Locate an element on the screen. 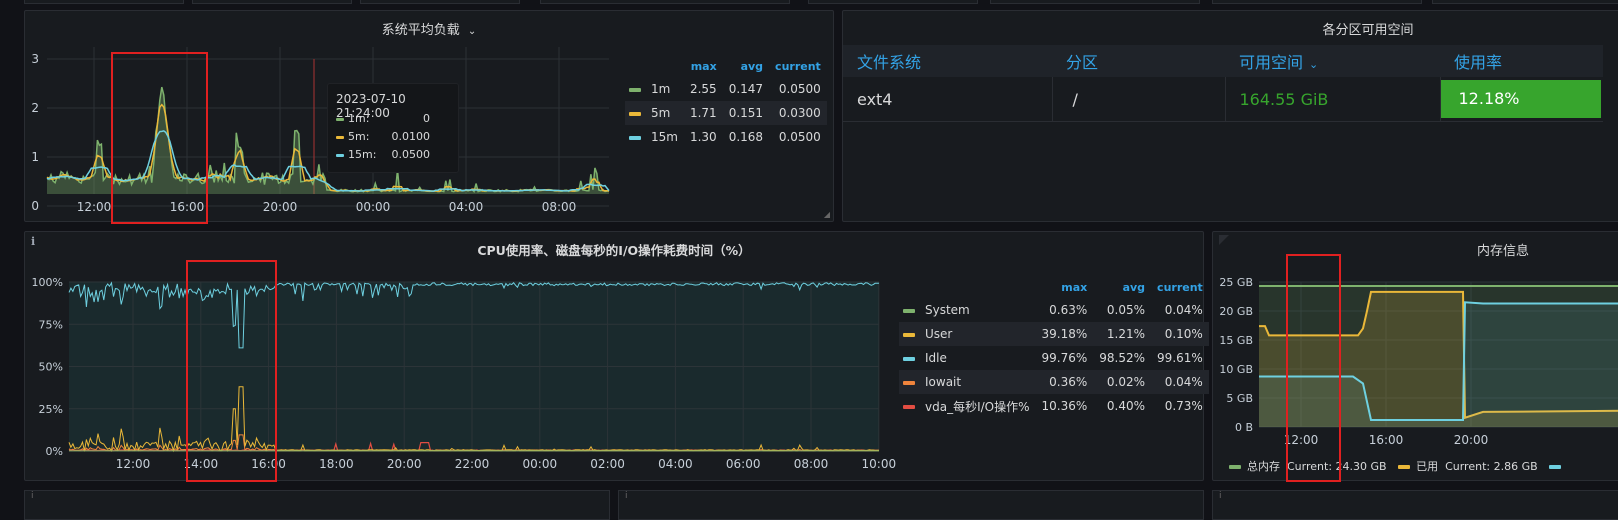 The width and height of the screenshot is (1618, 520). legend-row: Idle 99.76% 98.52% 99.61% is located at coordinates (1054, 358).